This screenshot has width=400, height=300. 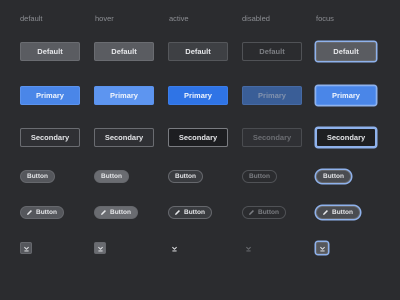 What do you see at coordinates (272, 137) in the screenshot?
I see `secondary-button-disabled: Secondary` at bounding box center [272, 137].